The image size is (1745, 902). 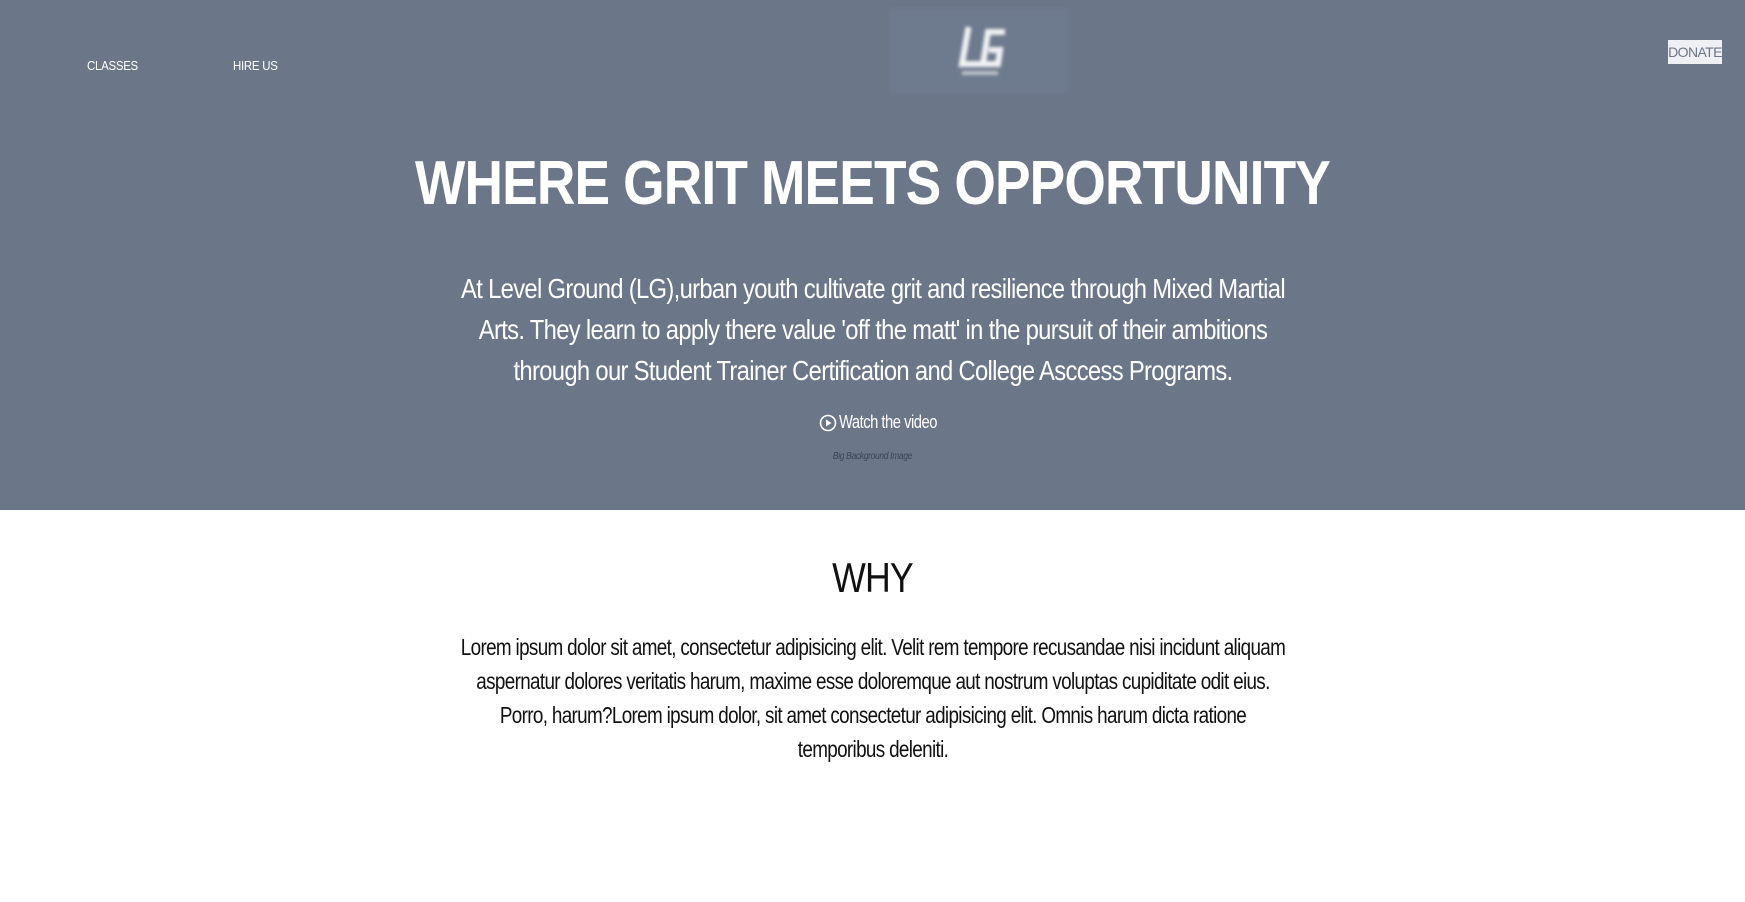 I want to click on watch-video-link: Watch the video, so click(x=888, y=422).